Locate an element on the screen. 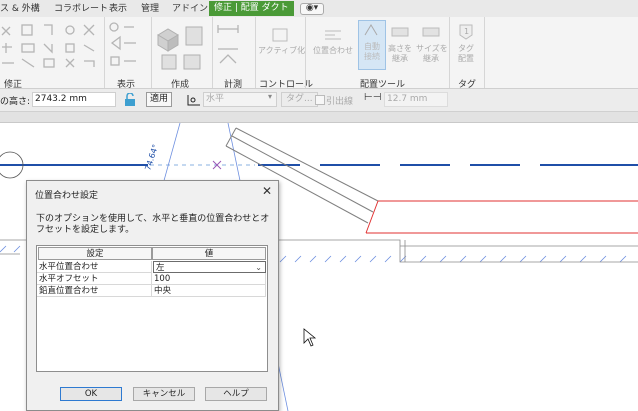 The height and width of the screenshot is (411, 638). inherit-size-icon is located at coordinates (431, 32).